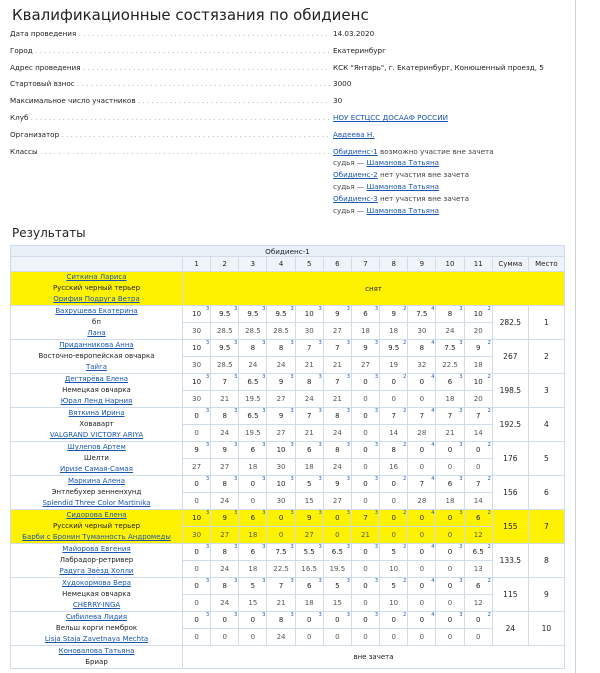 This screenshot has height=673, width=600. Describe the element at coordinates (253, 603) in the screenshot. I see `points-cell: 15` at that location.